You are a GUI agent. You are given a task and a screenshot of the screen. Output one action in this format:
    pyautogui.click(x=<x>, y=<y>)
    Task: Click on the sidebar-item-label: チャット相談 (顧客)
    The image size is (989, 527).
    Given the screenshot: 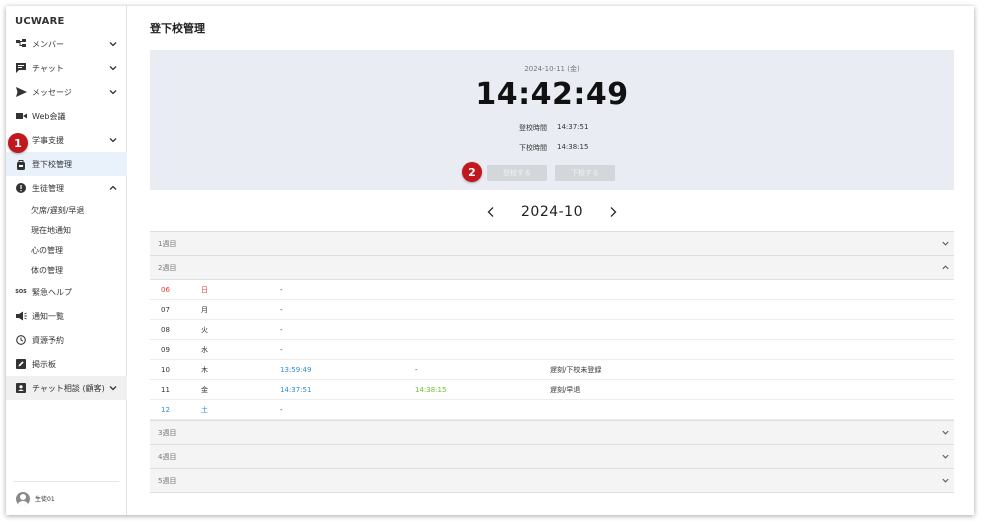 What is the action you would take?
    pyautogui.click(x=68, y=388)
    